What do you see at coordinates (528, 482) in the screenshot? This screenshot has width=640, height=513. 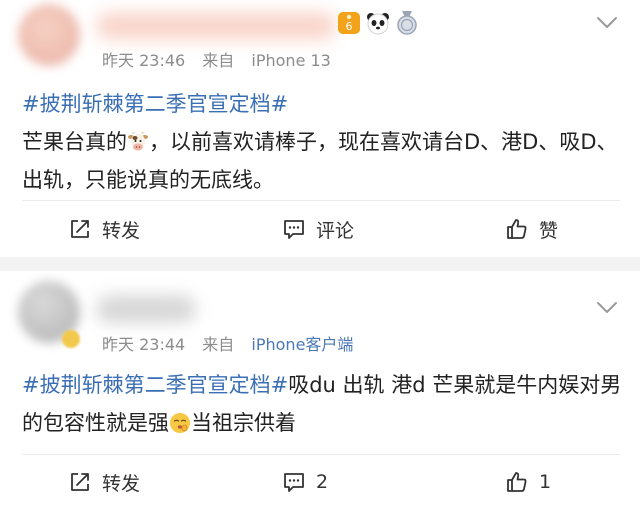 I see `like-button: 1` at bounding box center [528, 482].